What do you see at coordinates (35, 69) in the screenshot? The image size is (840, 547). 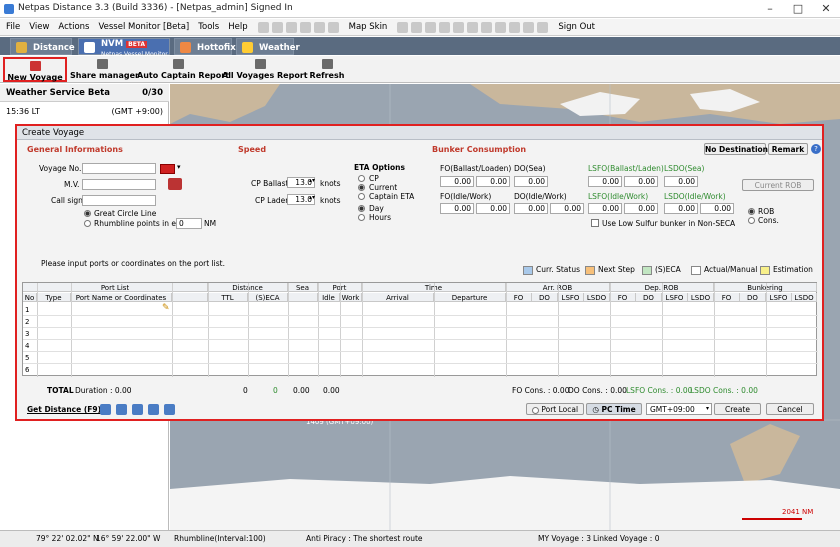 I see `new-voyage-button: New Voyage` at bounding box center [35, 69].